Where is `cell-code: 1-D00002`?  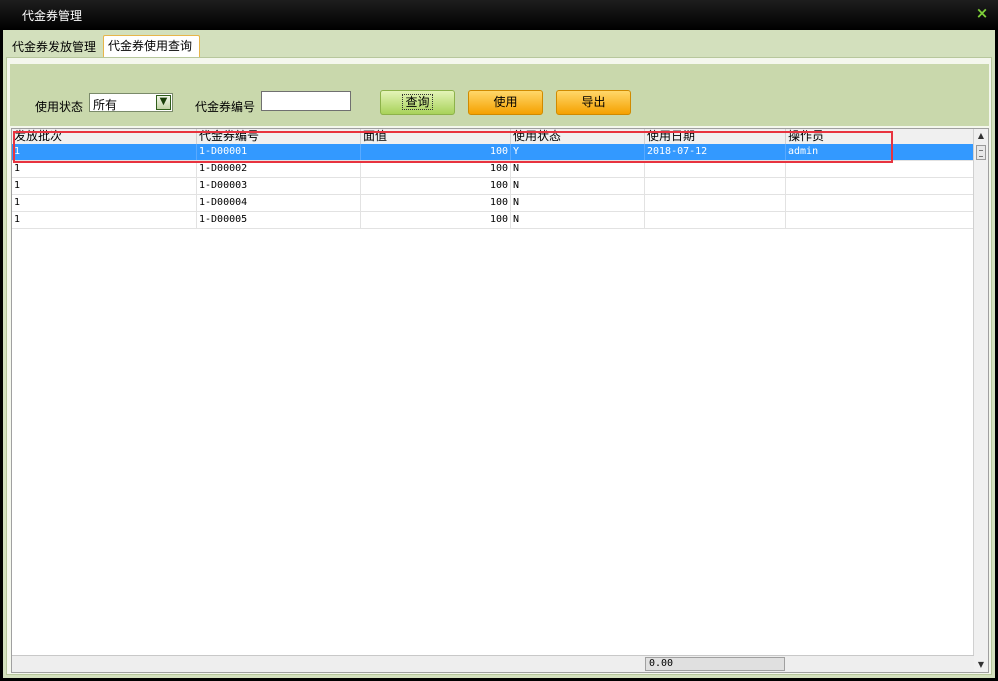
cell-code: 1-D00002 is located at coordinates (279, 169).